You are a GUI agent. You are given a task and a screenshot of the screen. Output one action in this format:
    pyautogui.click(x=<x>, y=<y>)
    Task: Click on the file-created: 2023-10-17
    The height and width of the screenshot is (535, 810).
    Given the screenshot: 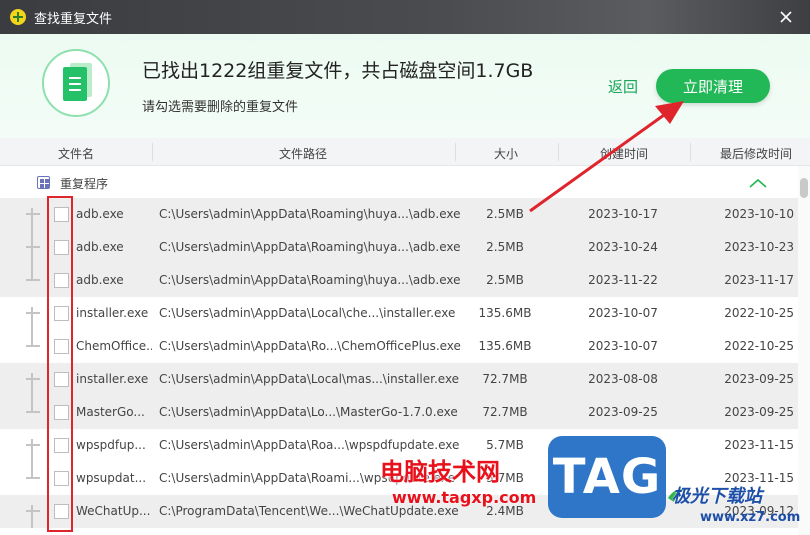 What is the action you would take?
    pyautogui.click(x=623, y=214)
    